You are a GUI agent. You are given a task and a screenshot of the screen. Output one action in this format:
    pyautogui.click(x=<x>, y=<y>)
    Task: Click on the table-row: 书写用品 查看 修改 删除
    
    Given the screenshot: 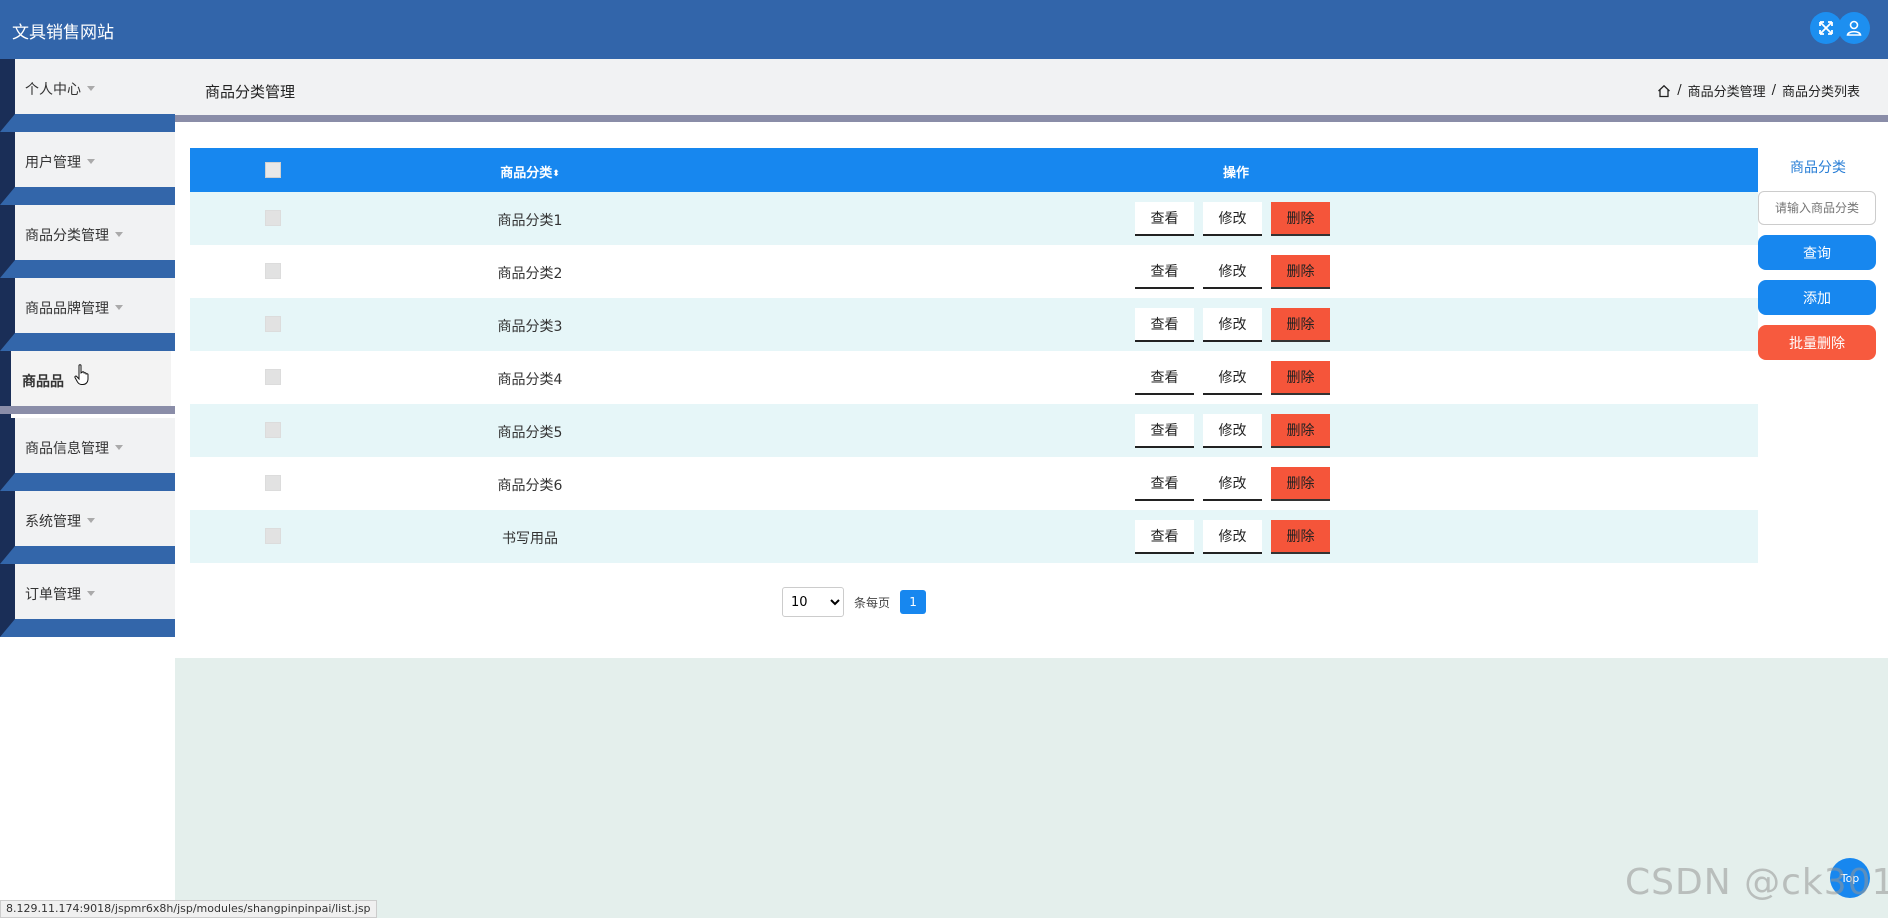 What is the action you would take?
    pyautogui.click(x=974, y=536)
    